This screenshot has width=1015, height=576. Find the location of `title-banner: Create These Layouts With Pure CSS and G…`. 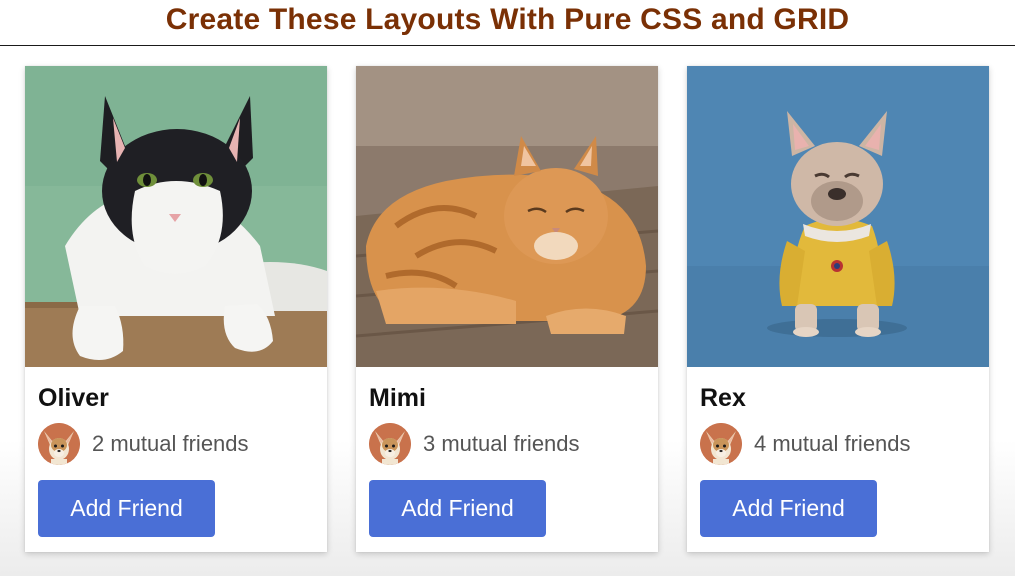

title-banner: Create These Layouts With Pure CSS and G… is located at coordinates (507, 23).